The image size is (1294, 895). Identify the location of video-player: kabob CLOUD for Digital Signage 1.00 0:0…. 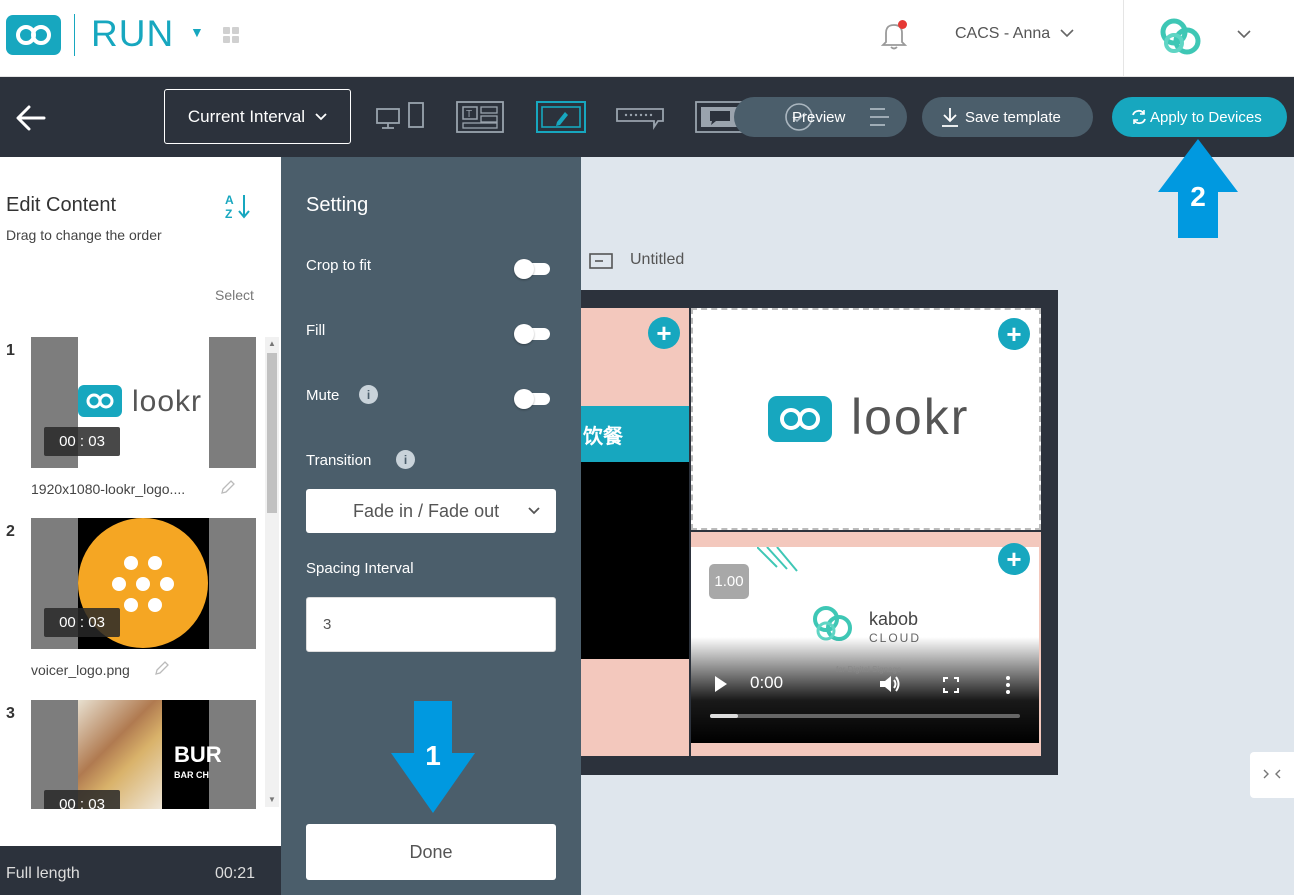
(865, 645).